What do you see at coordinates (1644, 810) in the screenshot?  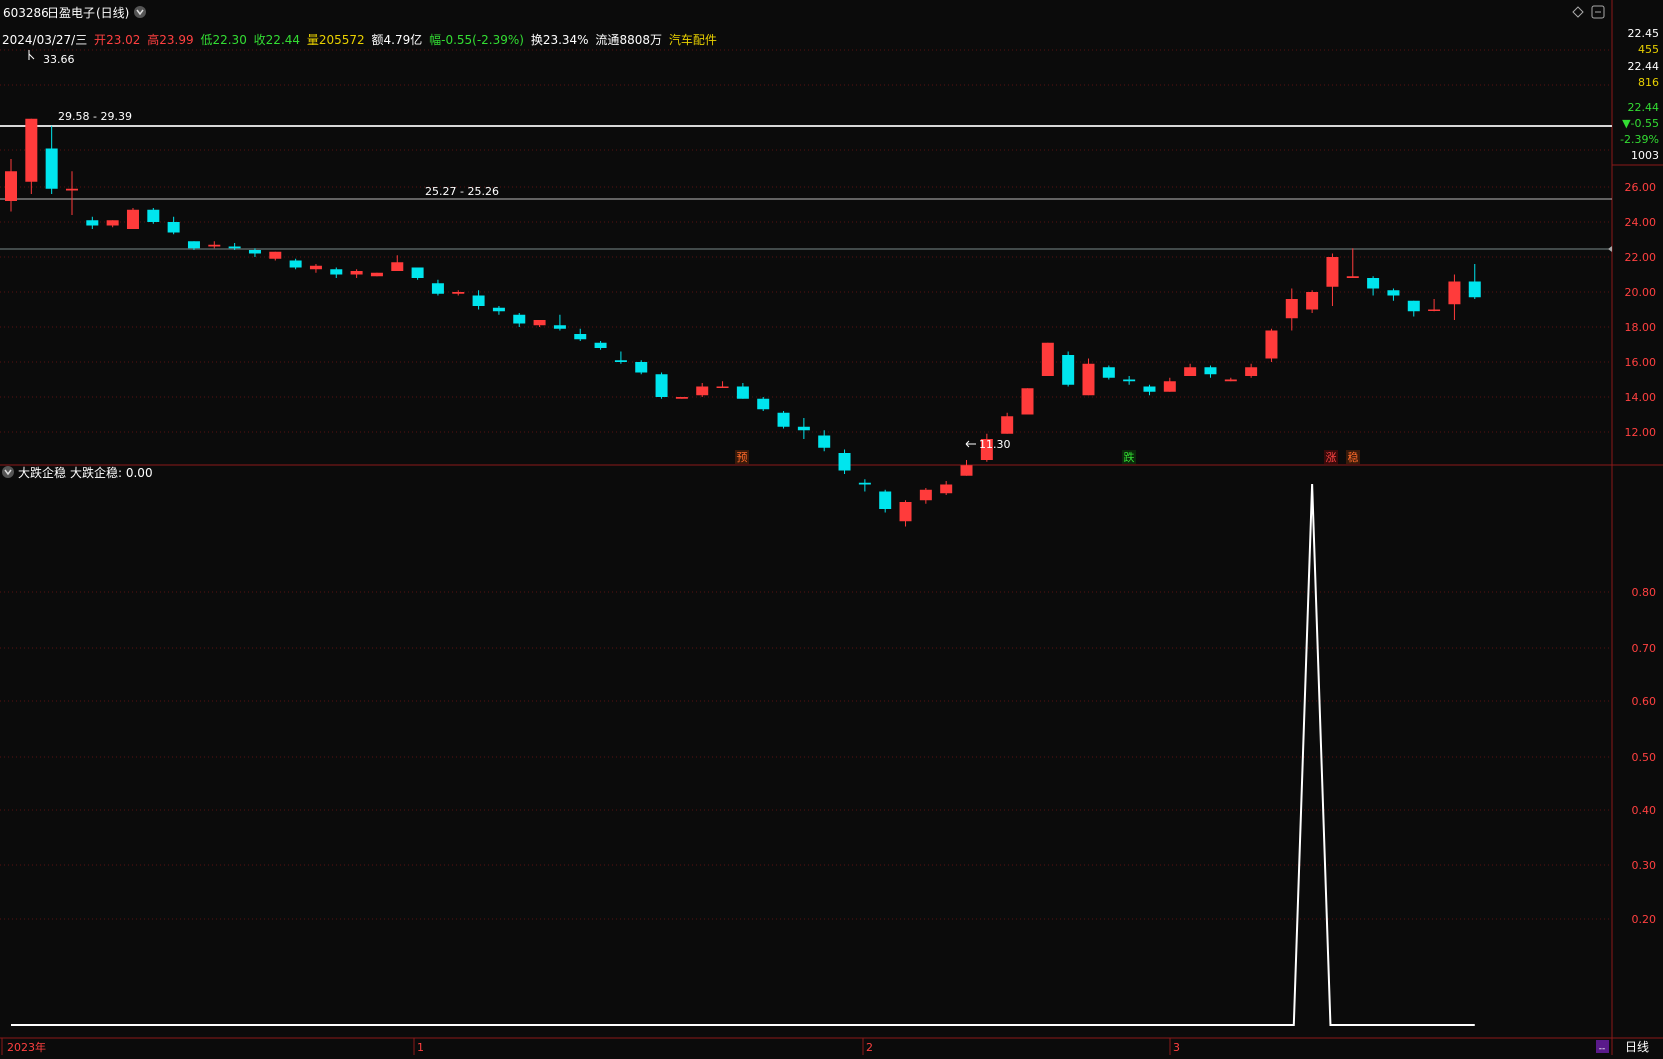 I see `indicator-tick: 0.40` at bounding box center [1644, 810].